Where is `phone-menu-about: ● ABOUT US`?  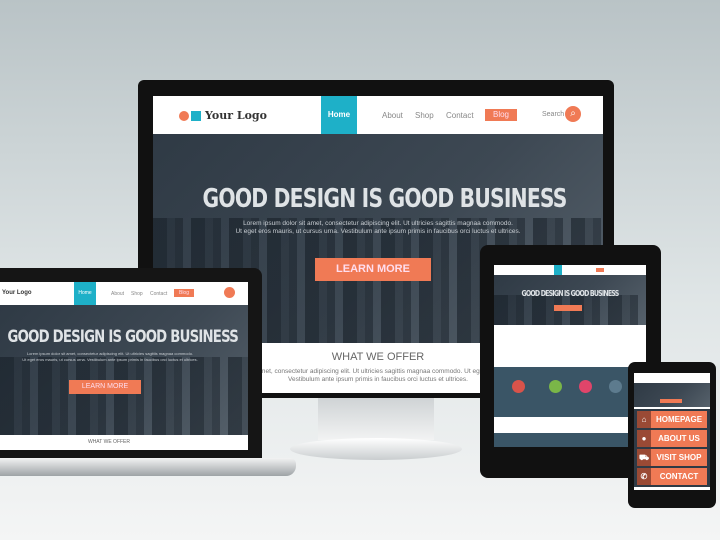
phone-menu-about: ● ABOUT US is located at coordinates (672, 438).